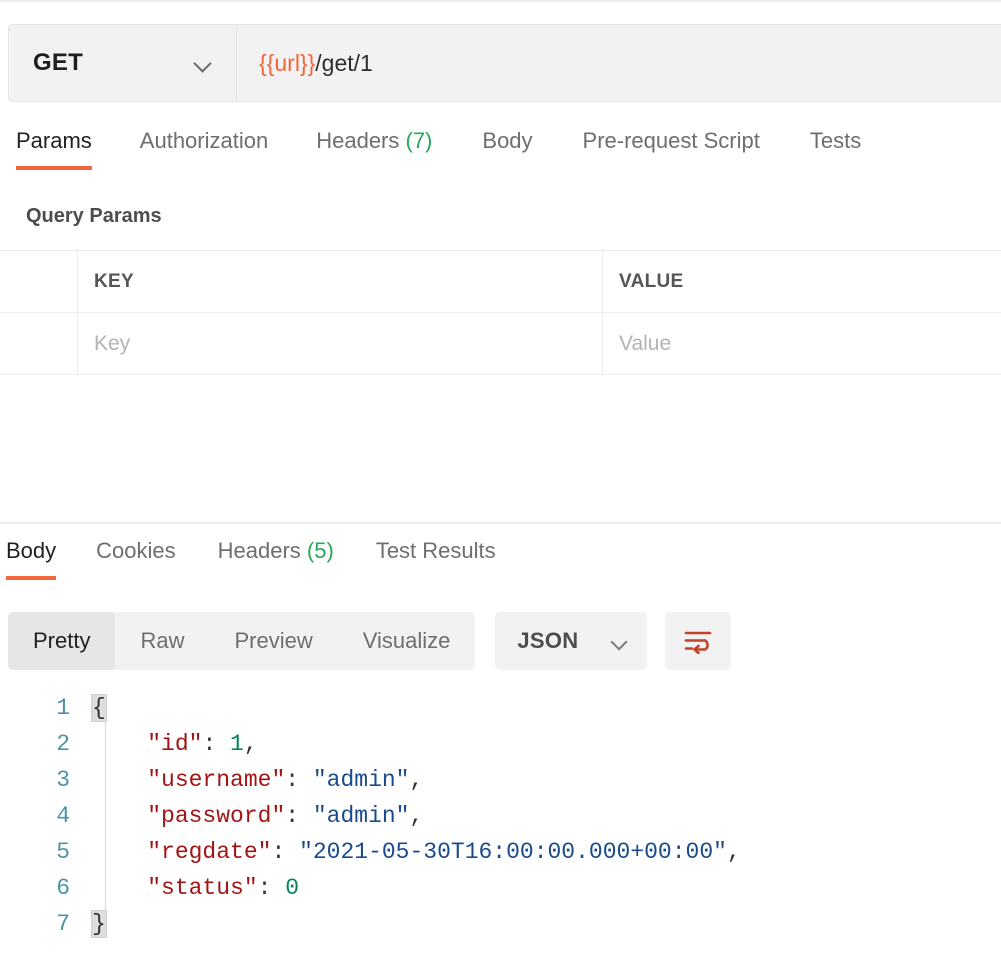  I want to click on code-row: 2 "id": 1,, so click(500, 744).